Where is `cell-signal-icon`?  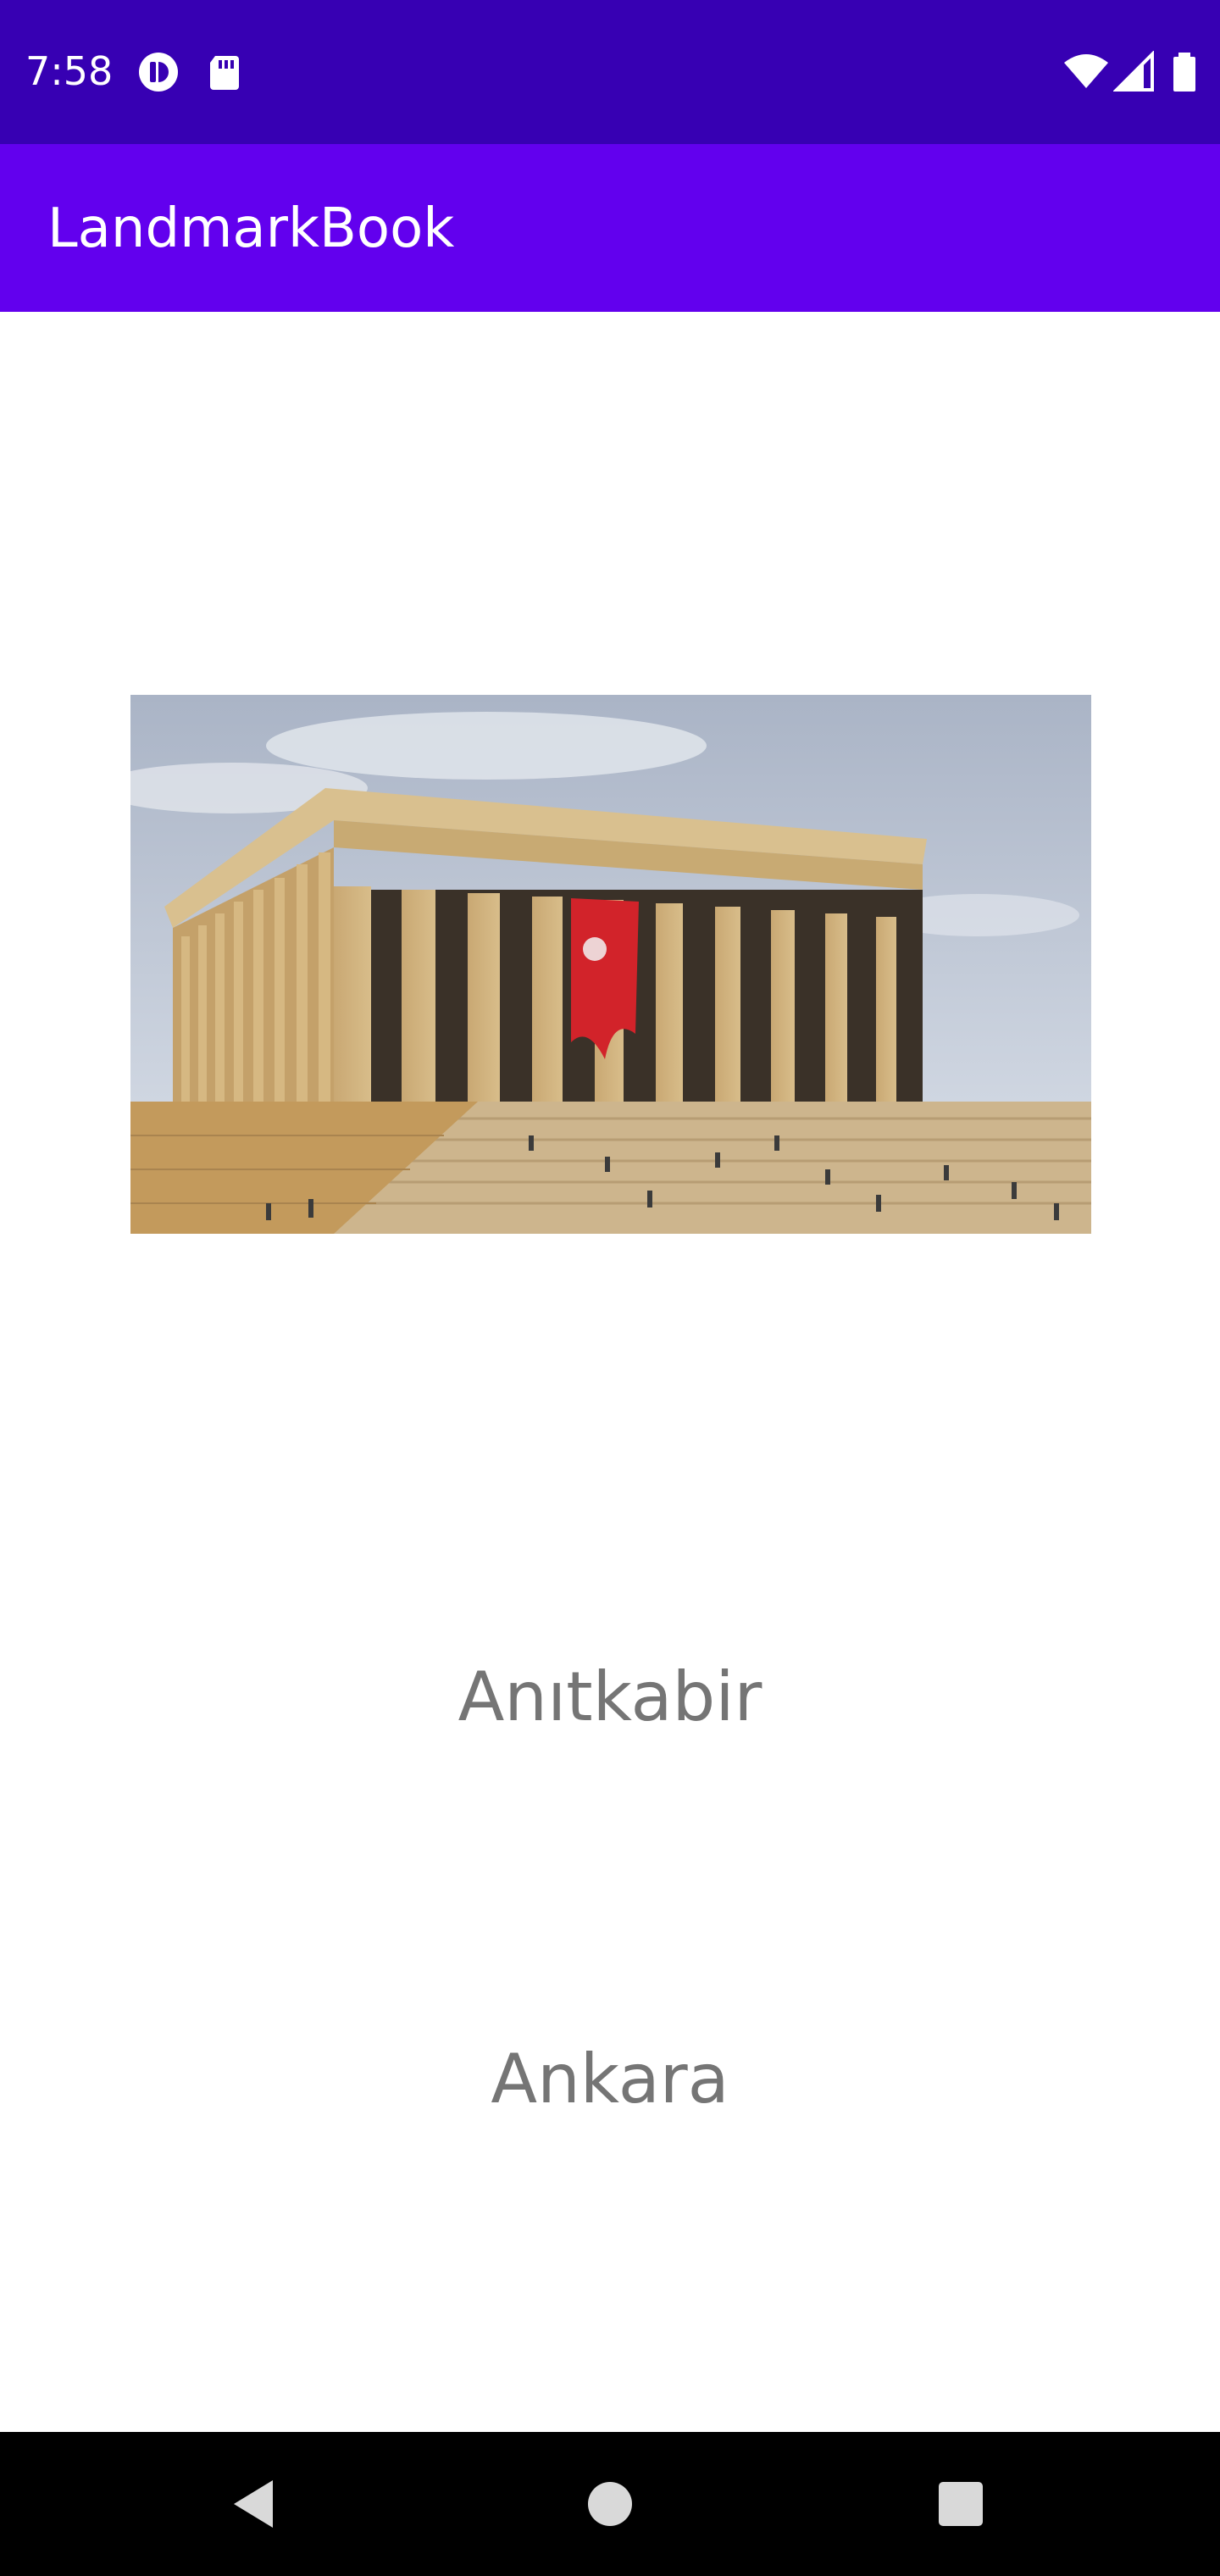 cell-signal-icon is located at coordinates (1134, 72).